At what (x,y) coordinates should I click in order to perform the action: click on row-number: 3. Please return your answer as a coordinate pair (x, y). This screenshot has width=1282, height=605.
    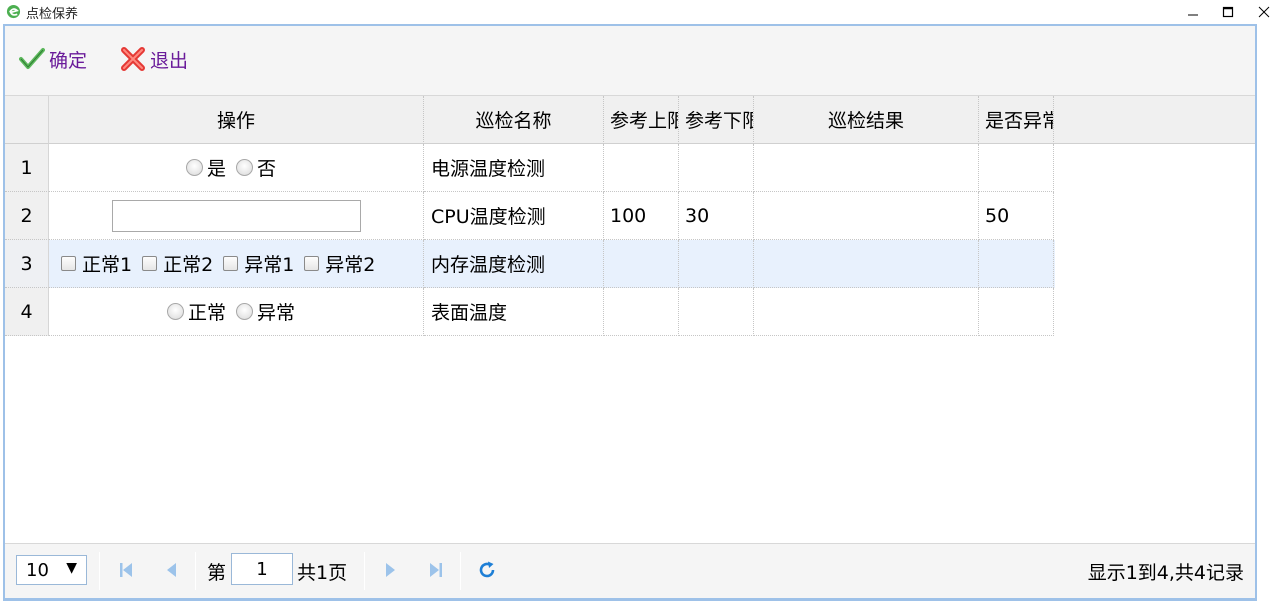
    Looking at the image, I should click on (27, 264).